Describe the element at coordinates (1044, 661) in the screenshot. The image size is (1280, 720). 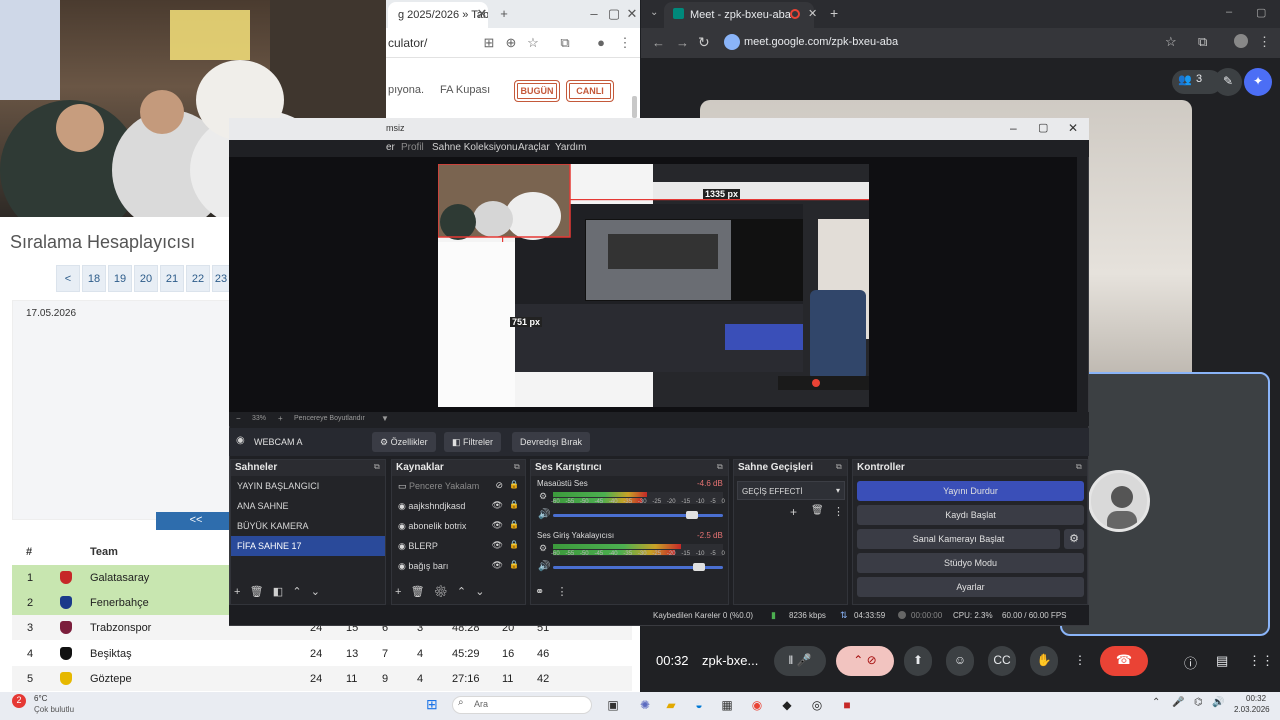
I see `raise-hand-icon: ✋` at that location.